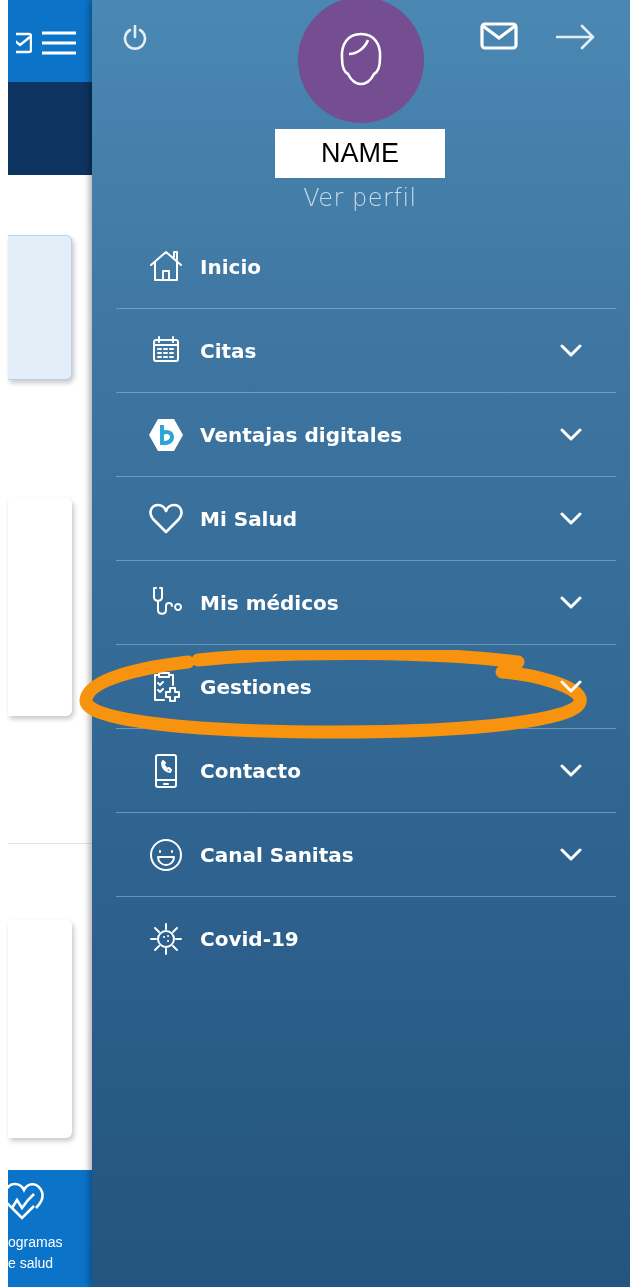 The height and width of the screenshot is (1287, 630). Describe the element at coordinates (135, 38) in the screenshot. I see `power-icon` at that location.